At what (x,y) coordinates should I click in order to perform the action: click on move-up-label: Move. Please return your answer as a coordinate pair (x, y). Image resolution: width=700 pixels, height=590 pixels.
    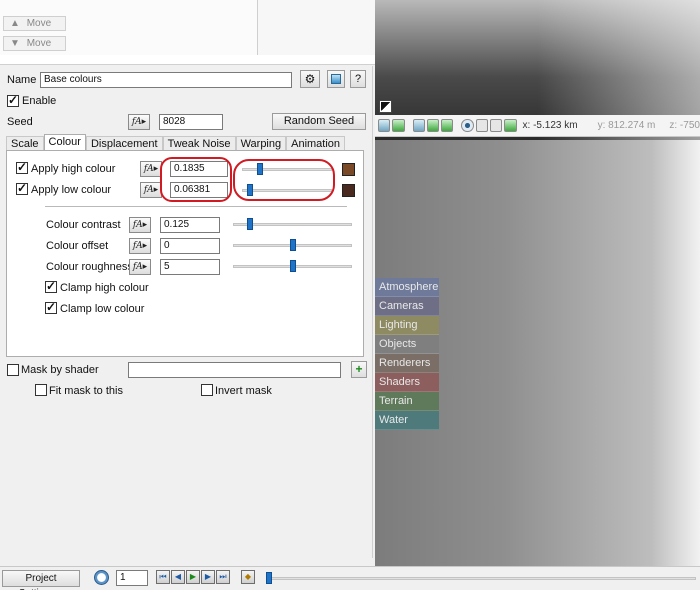
    Looking at the image, I should click on (39, 23).